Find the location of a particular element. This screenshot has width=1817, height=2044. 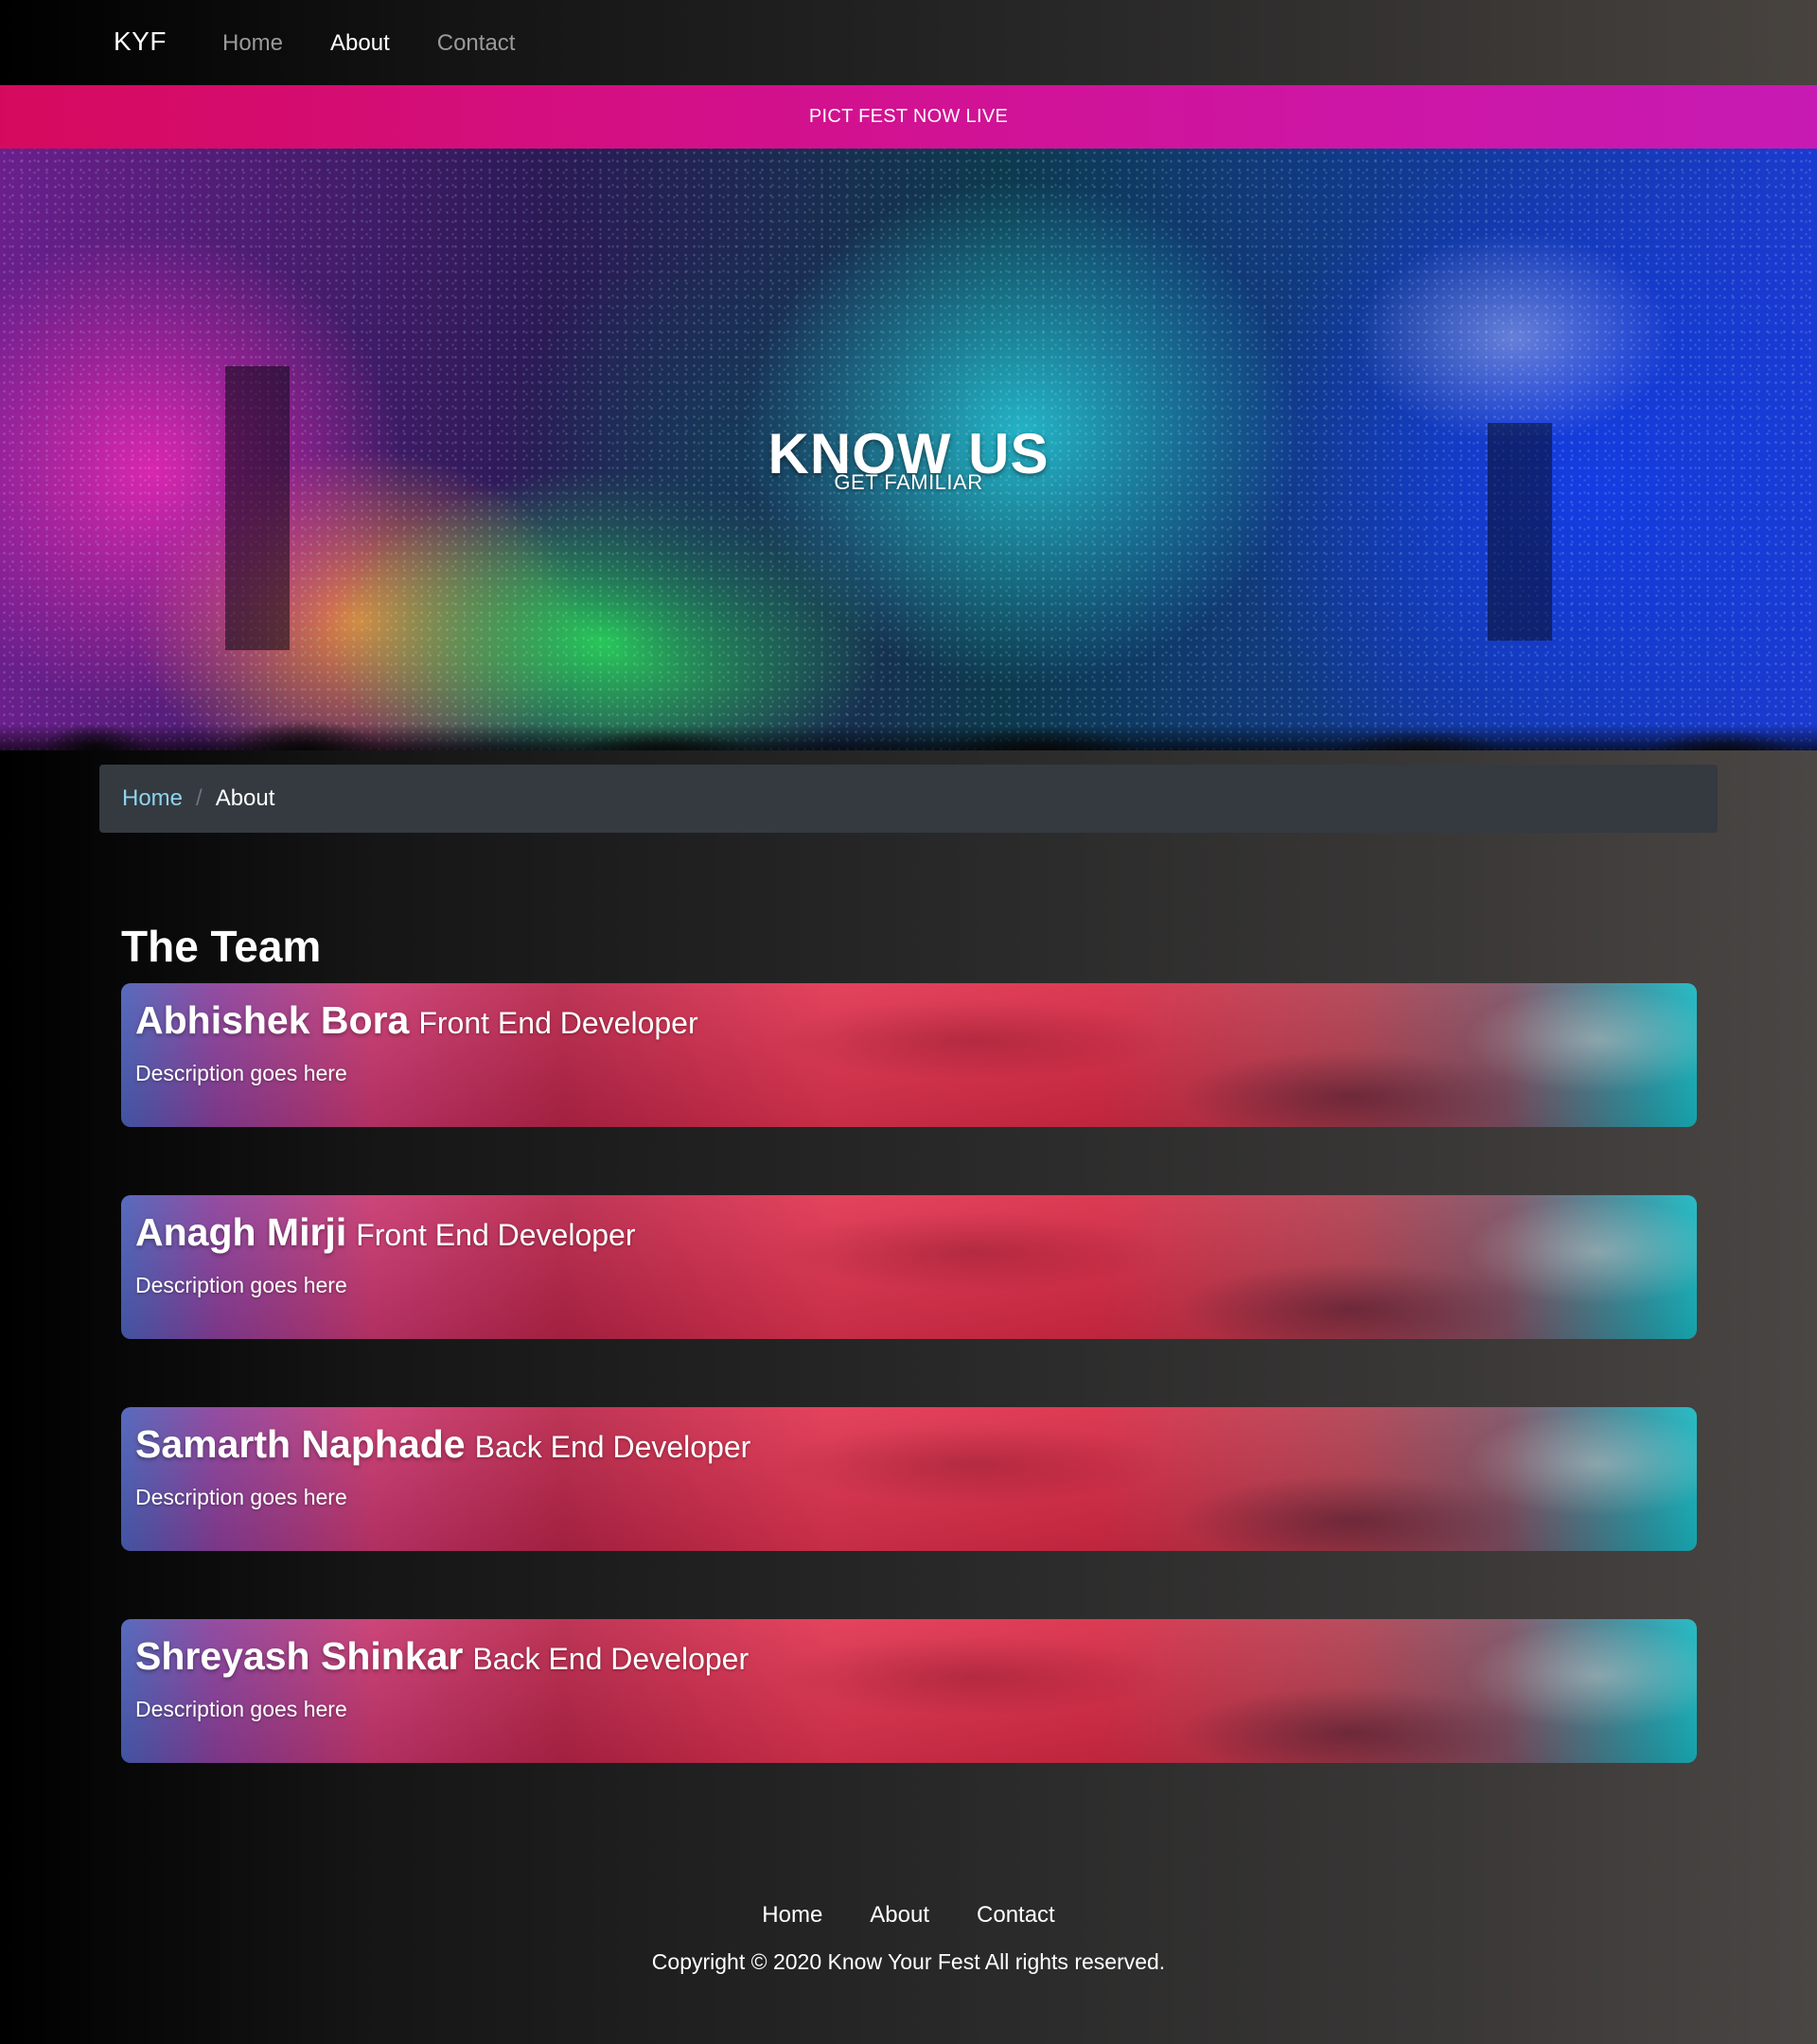

footer-link-contact: Contact is located at coordinates (1016, 1915).